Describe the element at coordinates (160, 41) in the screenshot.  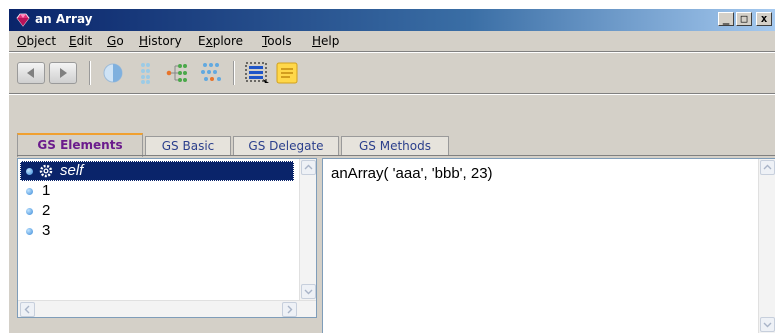
I see `menu-history: History` at that location.